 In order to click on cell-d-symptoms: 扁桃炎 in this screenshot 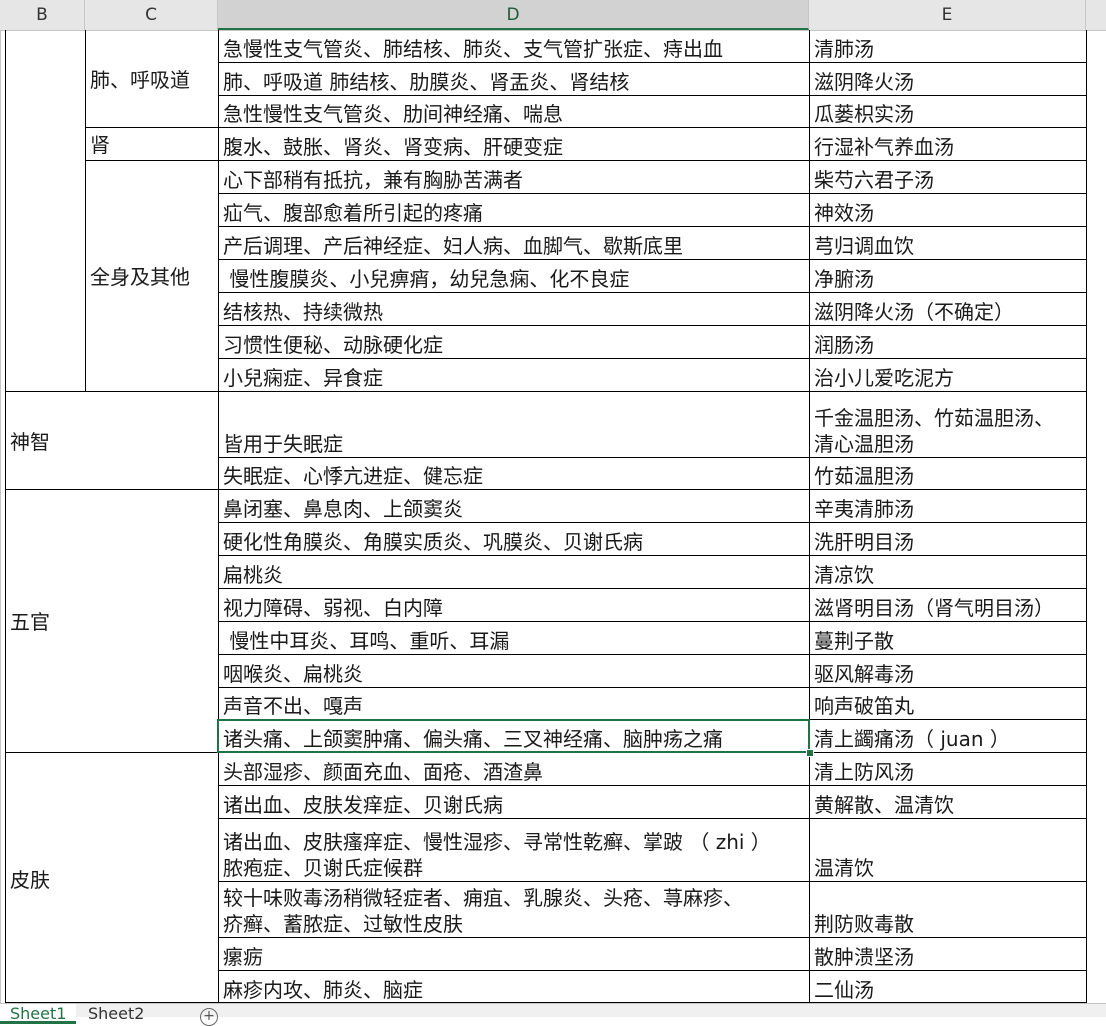, I will do `click(514, 571)`.